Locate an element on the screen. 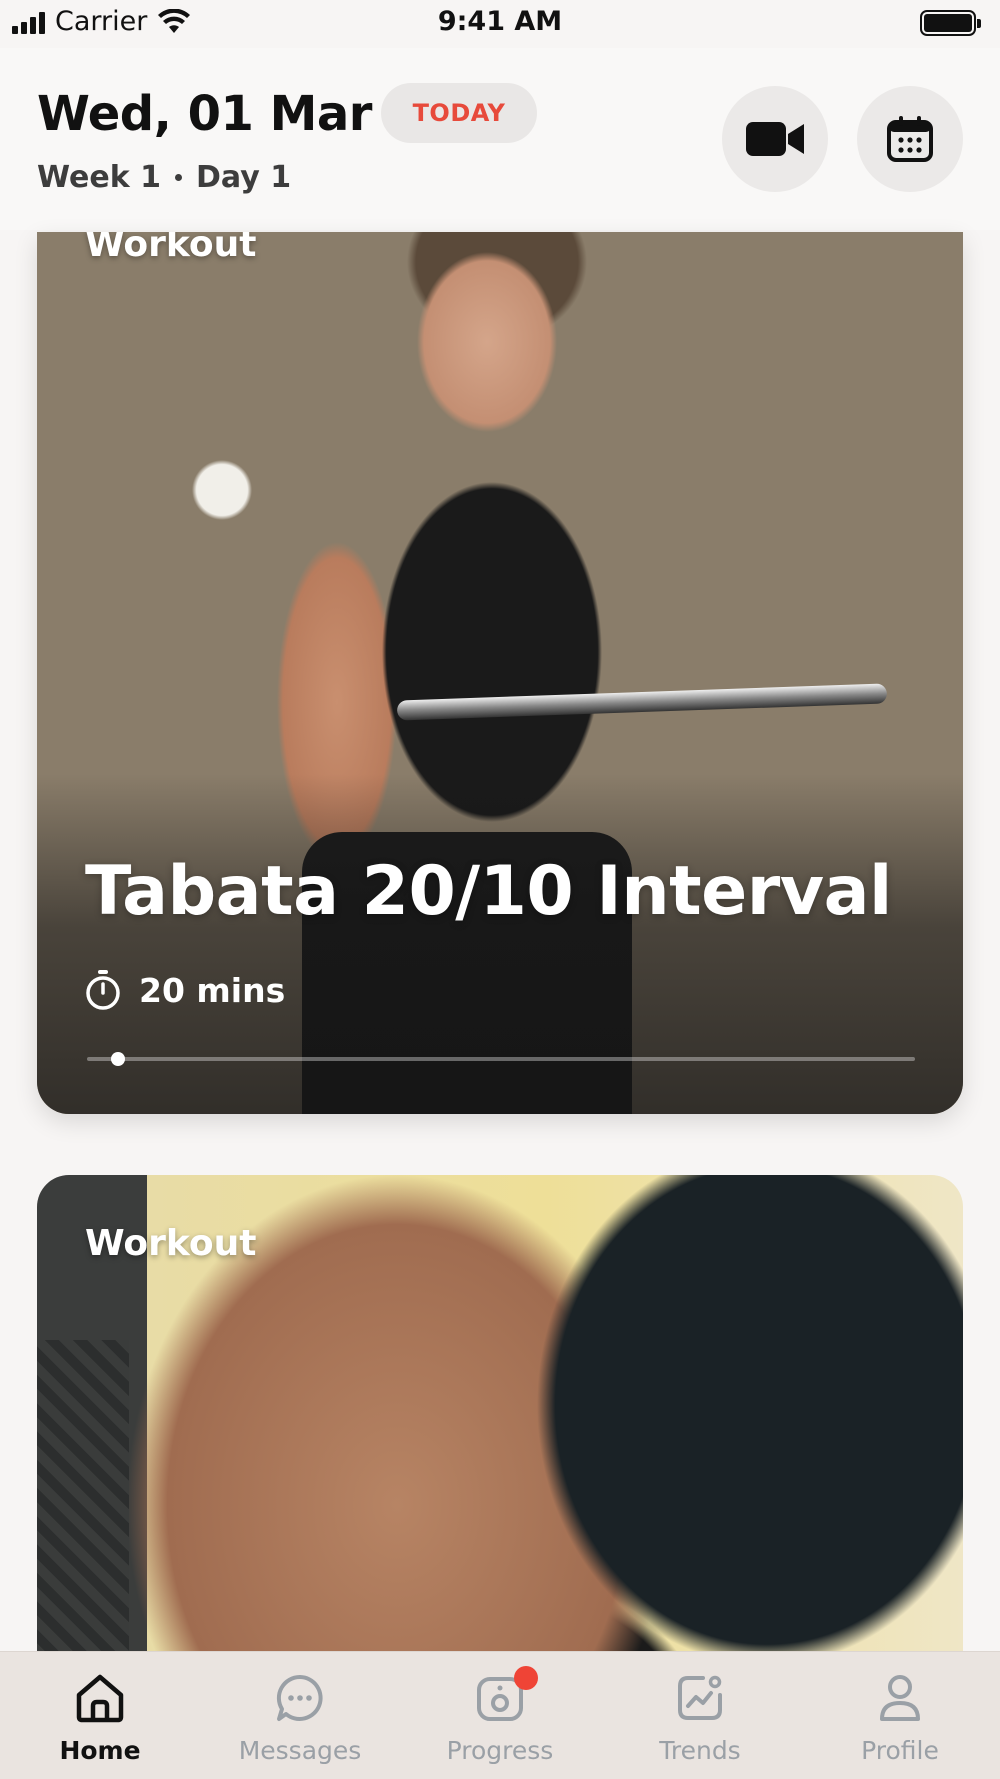 Image resolution: width=1000 pixels, height=1779 pixels. tab-messages: Messages is located at coordinates (300, 1715).